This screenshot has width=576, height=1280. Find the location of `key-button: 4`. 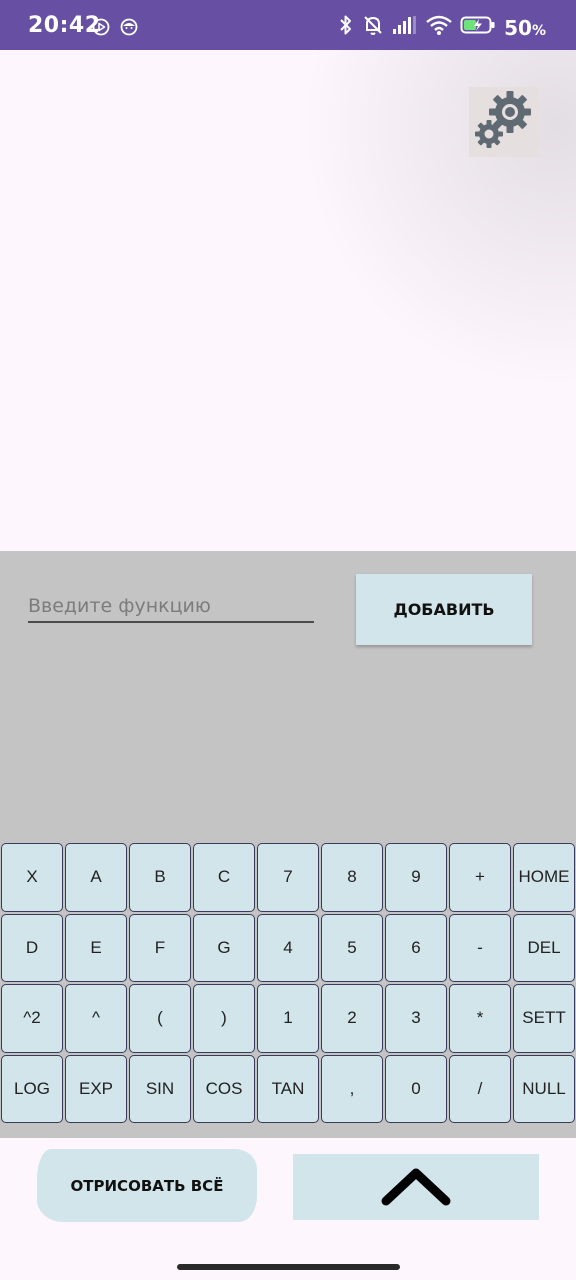

key-button: 4 is located at coordinates (288, 947).